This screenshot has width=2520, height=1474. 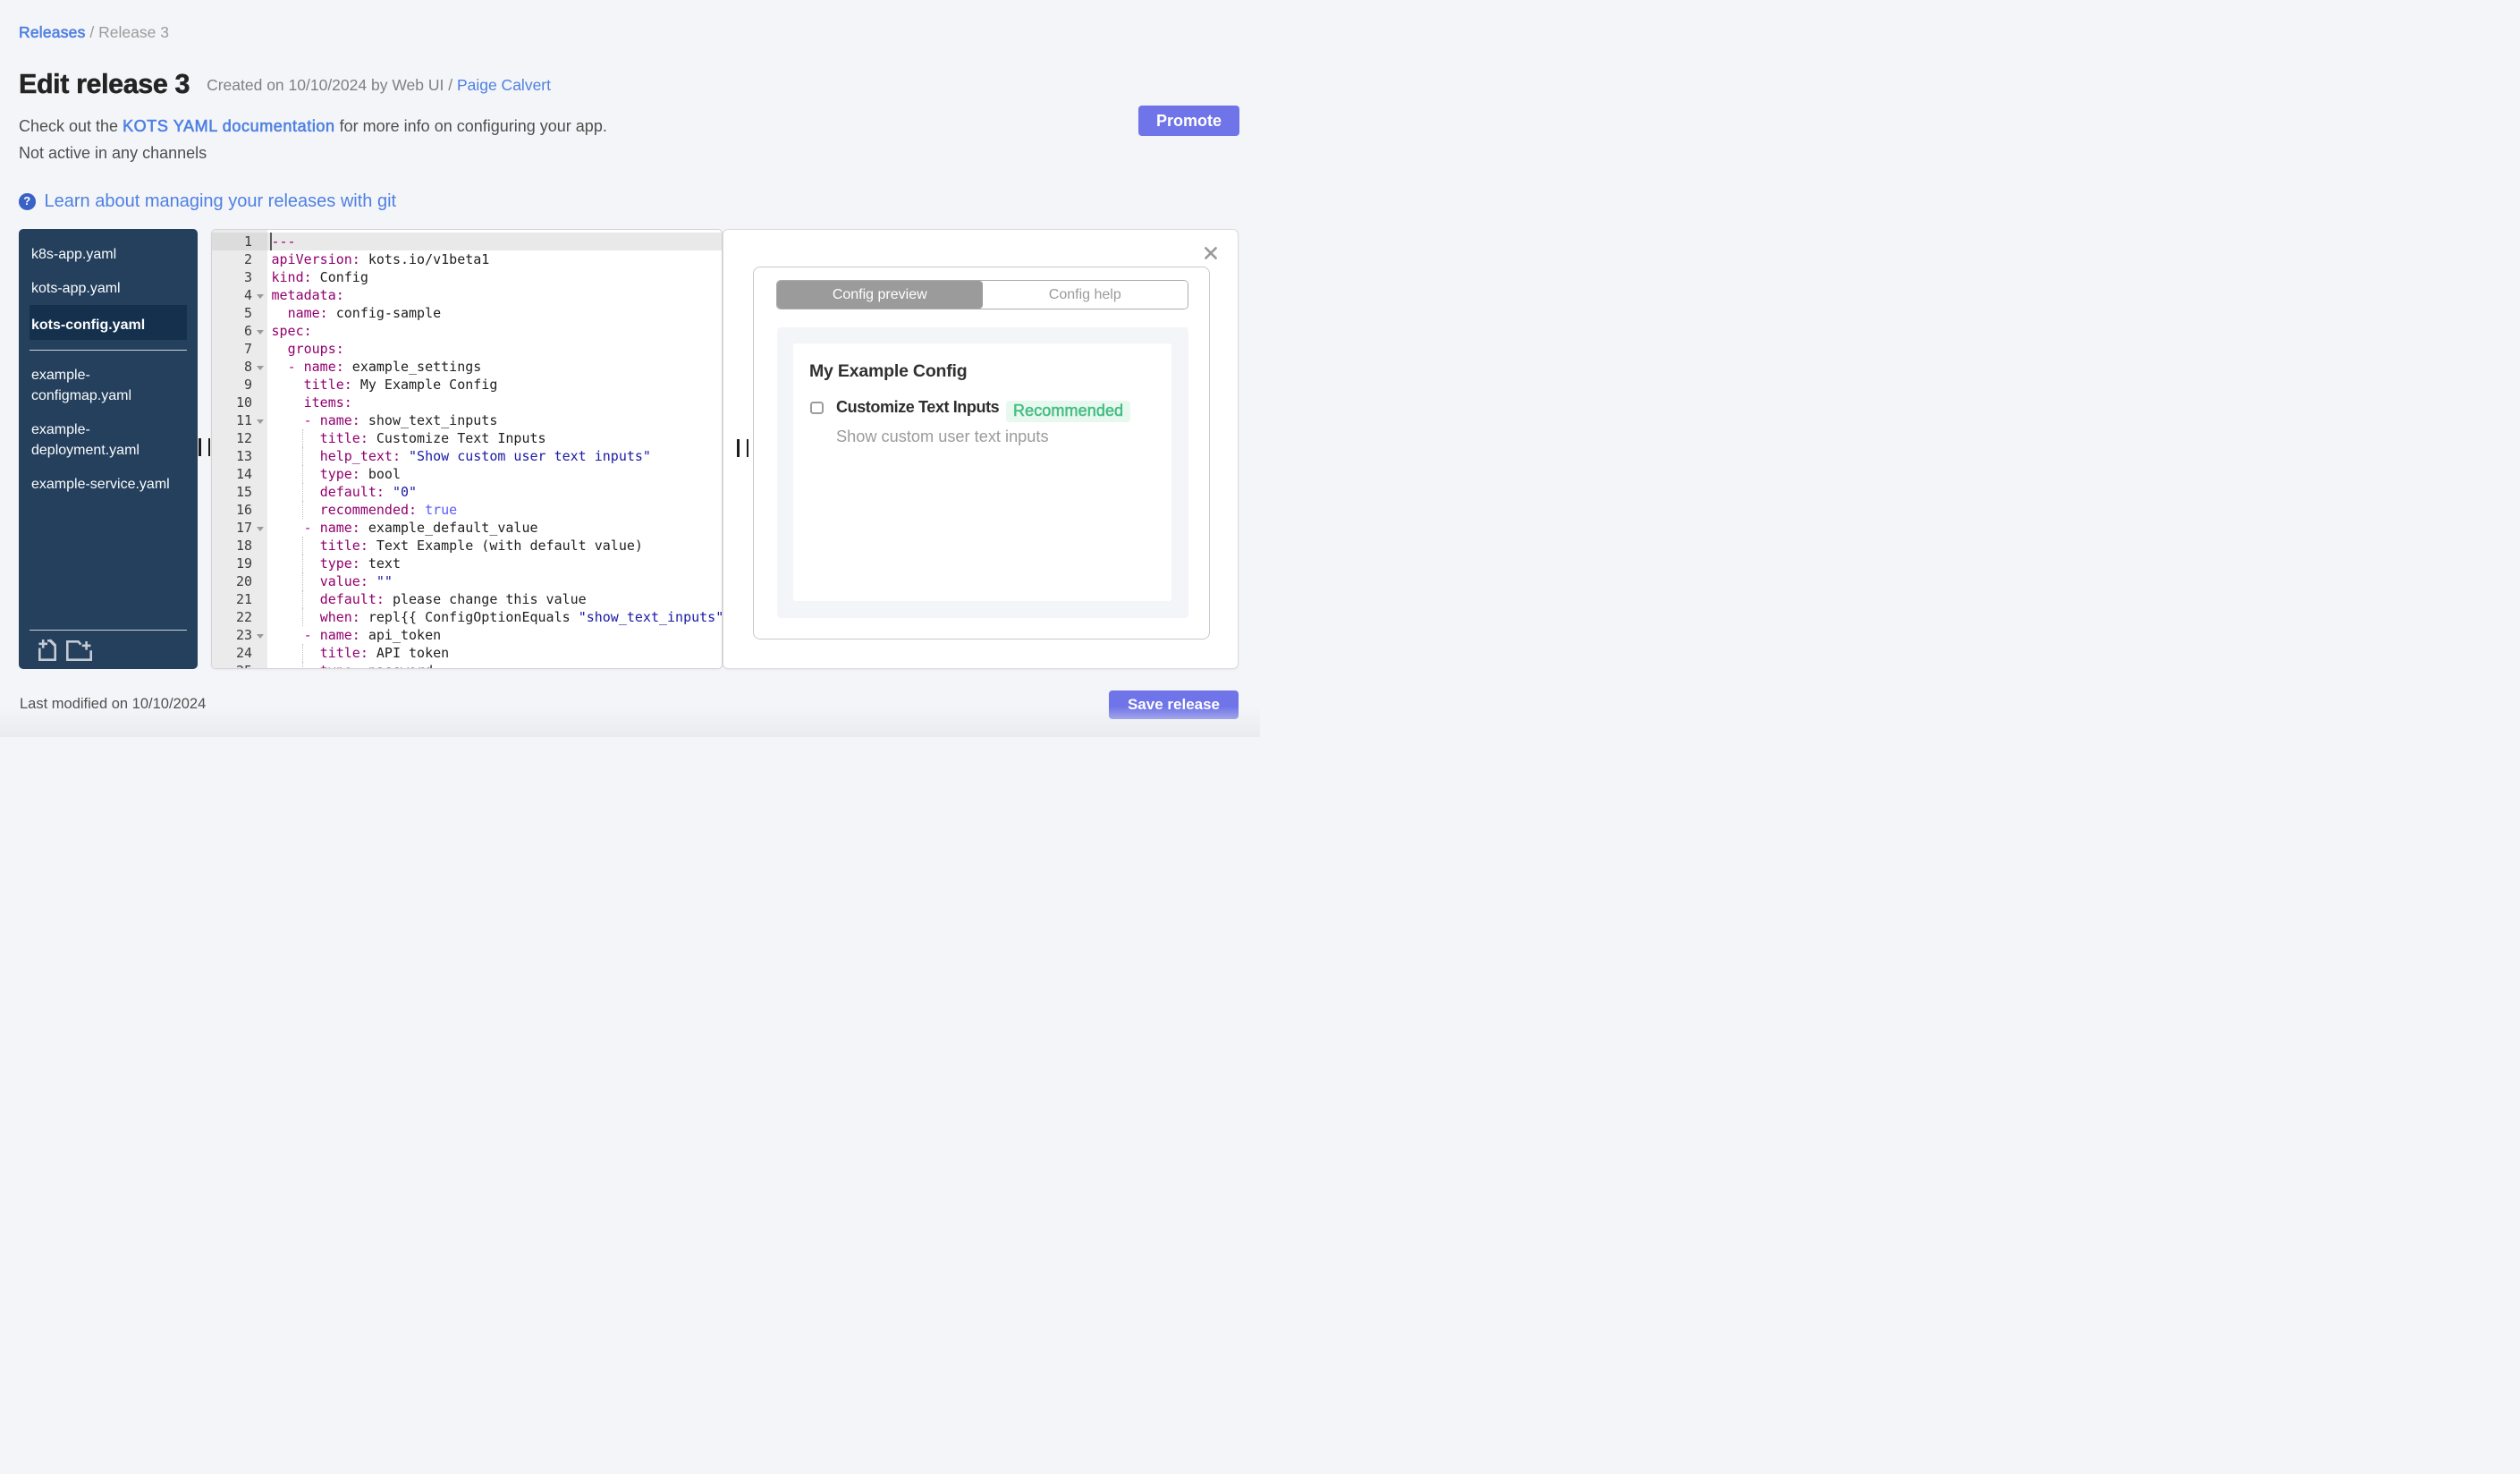 What do you see at coordinates (467, 528) in the screenshot?
I see `code-line: 17 - name: example_default_value` at bounding box center [467, 528].